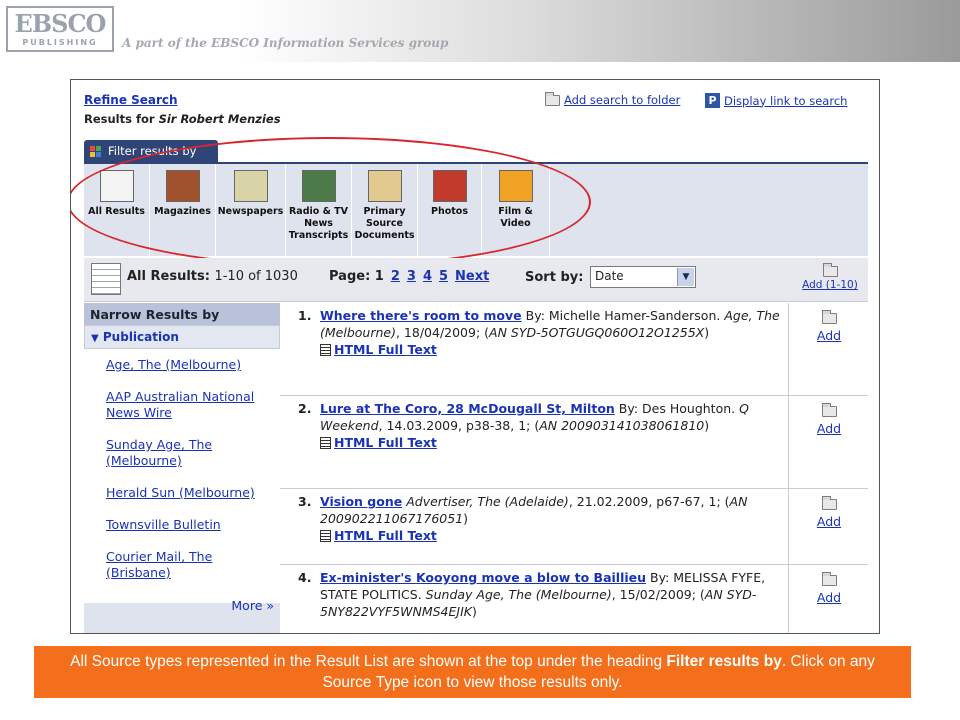 The image size is (960, 720). Describe the element at coordinates (724, 661) in the screenshot. I see `caption-bold: Filter results by` at that location.